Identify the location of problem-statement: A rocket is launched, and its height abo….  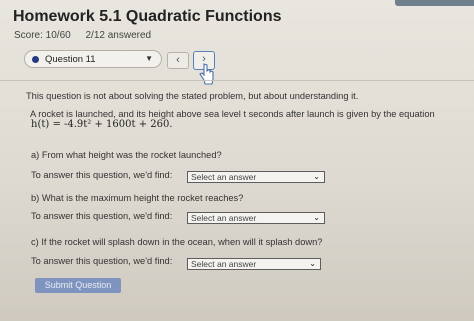
(232, 114).